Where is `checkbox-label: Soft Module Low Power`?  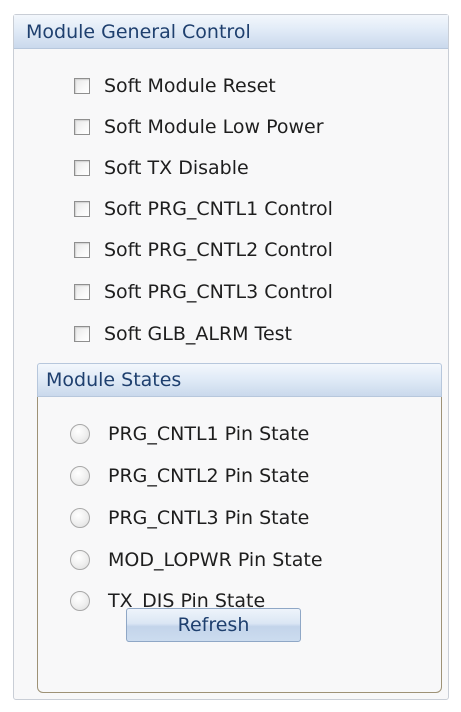 checkbox-label: Soft Module Low Power is located at coordinates (214, 127).